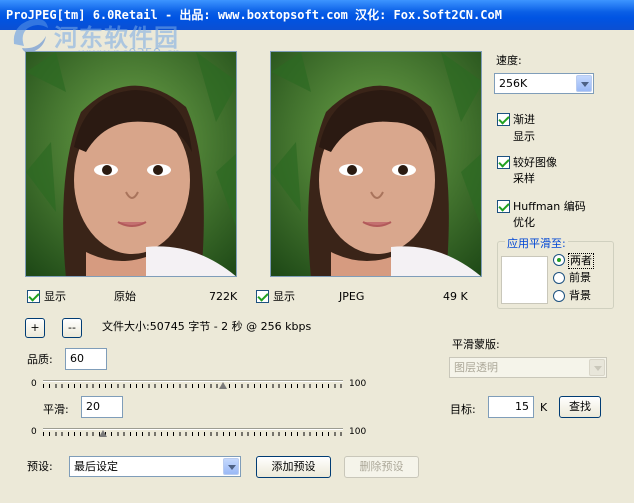 The height and width of the screenshot is (503, 634). Describe the element at coordinates (476, 367) in the screenshot. I see `smooth-mask-value: 图层透明` at that location.